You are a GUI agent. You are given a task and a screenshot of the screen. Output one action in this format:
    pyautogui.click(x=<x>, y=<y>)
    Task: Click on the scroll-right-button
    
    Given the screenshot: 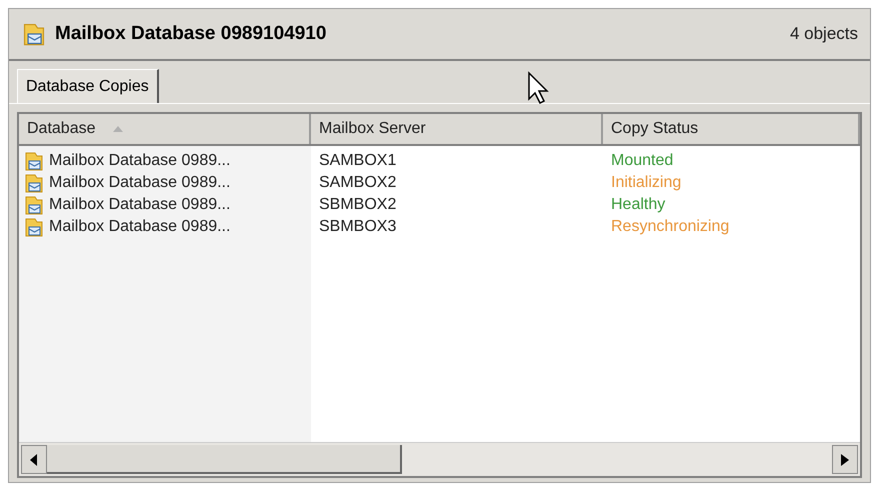 What is the action you would take?
    pyautogui.click(x=845, y=459)
    